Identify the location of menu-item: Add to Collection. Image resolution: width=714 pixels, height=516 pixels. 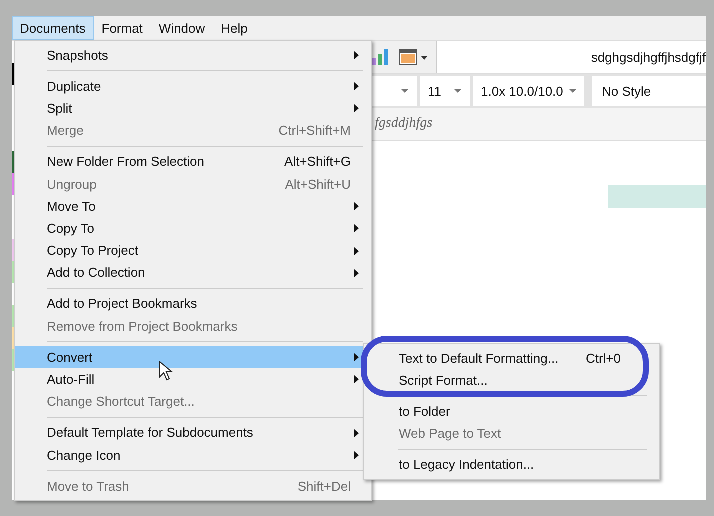
(193, 273).